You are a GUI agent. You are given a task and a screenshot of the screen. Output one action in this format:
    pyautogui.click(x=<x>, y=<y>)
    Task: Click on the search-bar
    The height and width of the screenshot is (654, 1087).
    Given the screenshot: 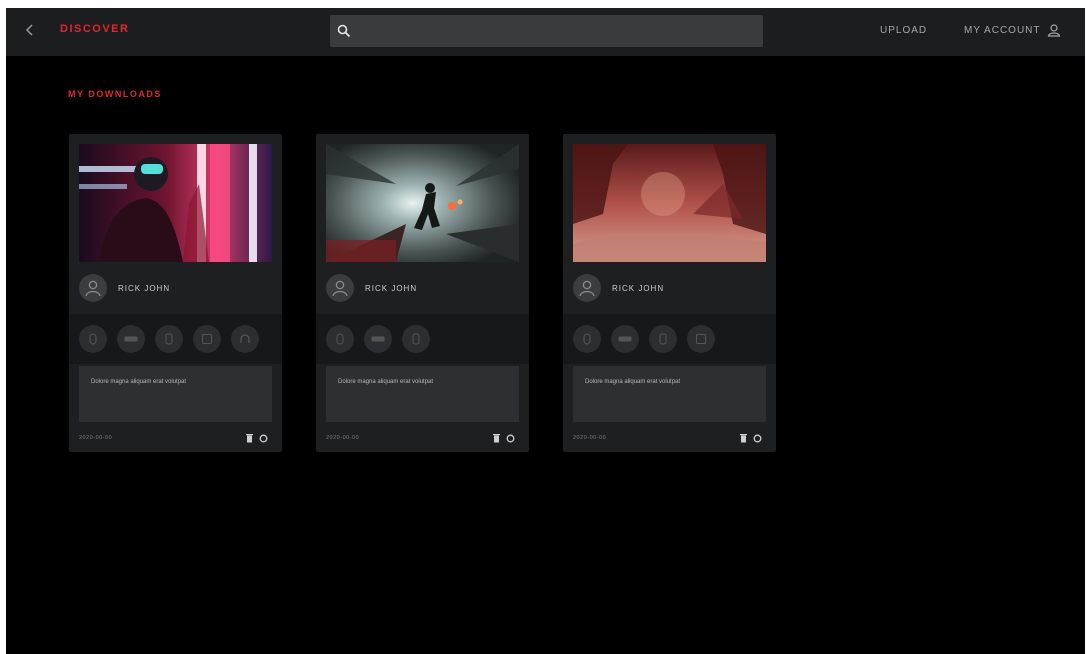 What is the action you would take?
    pyautogui.click(x=546, y=32)
    